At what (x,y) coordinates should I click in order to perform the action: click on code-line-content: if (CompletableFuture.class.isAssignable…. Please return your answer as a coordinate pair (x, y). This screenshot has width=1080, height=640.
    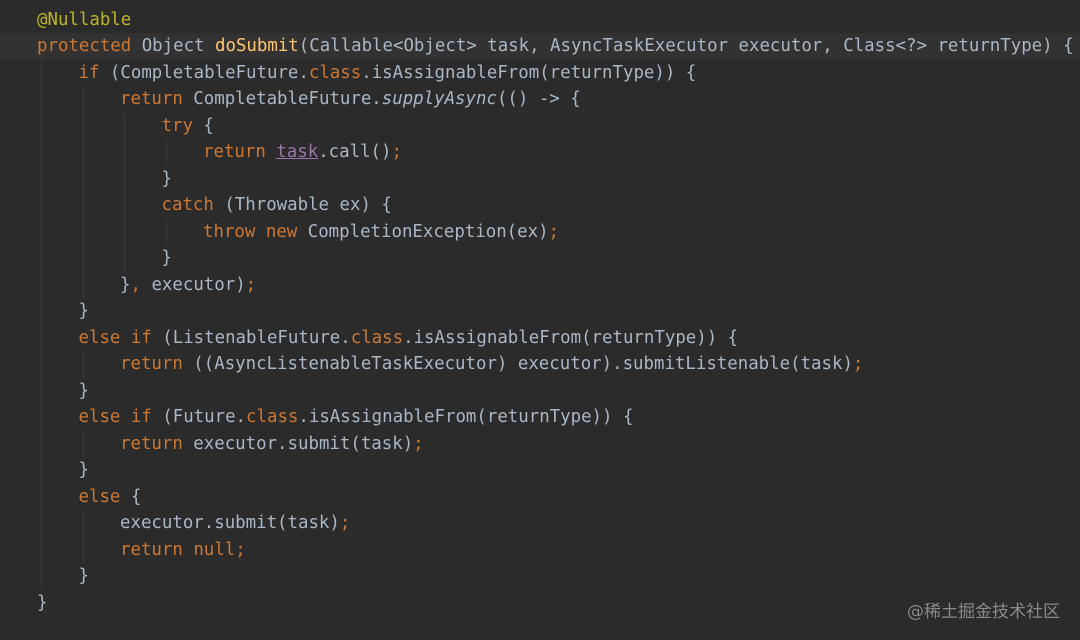
    Looking at the image, I should click on (388, 73).